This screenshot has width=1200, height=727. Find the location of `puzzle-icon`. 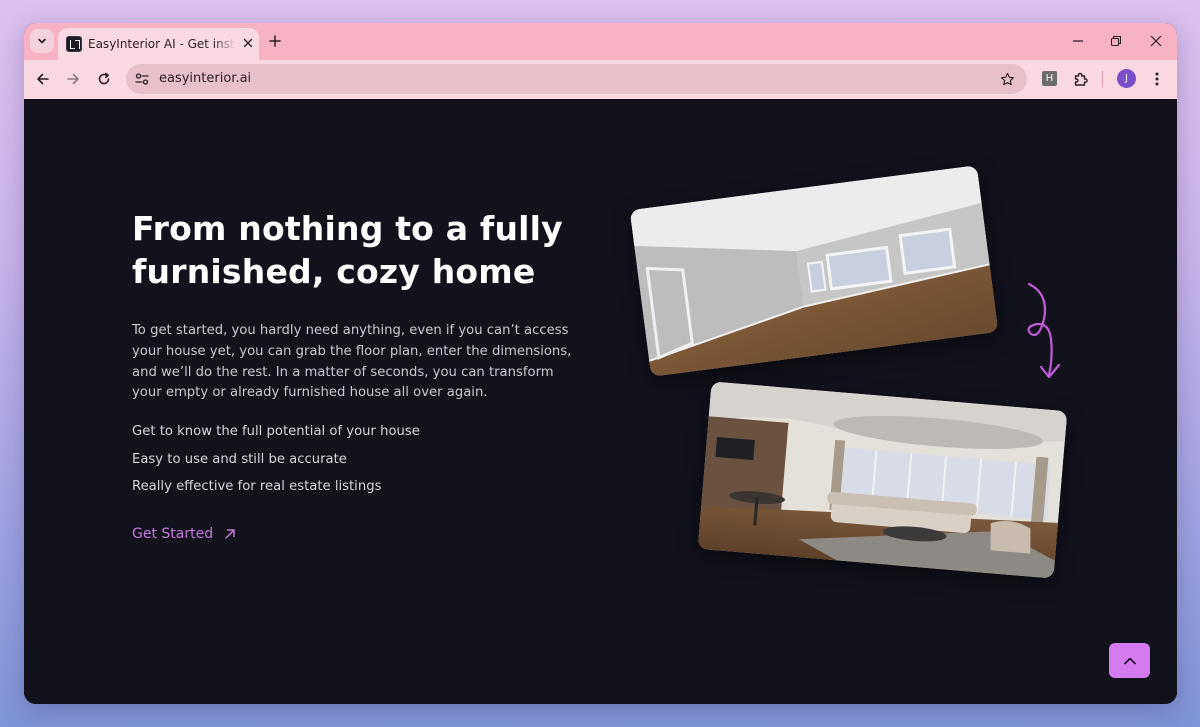

puzzle-icon is located at coordinates (1081, 79).